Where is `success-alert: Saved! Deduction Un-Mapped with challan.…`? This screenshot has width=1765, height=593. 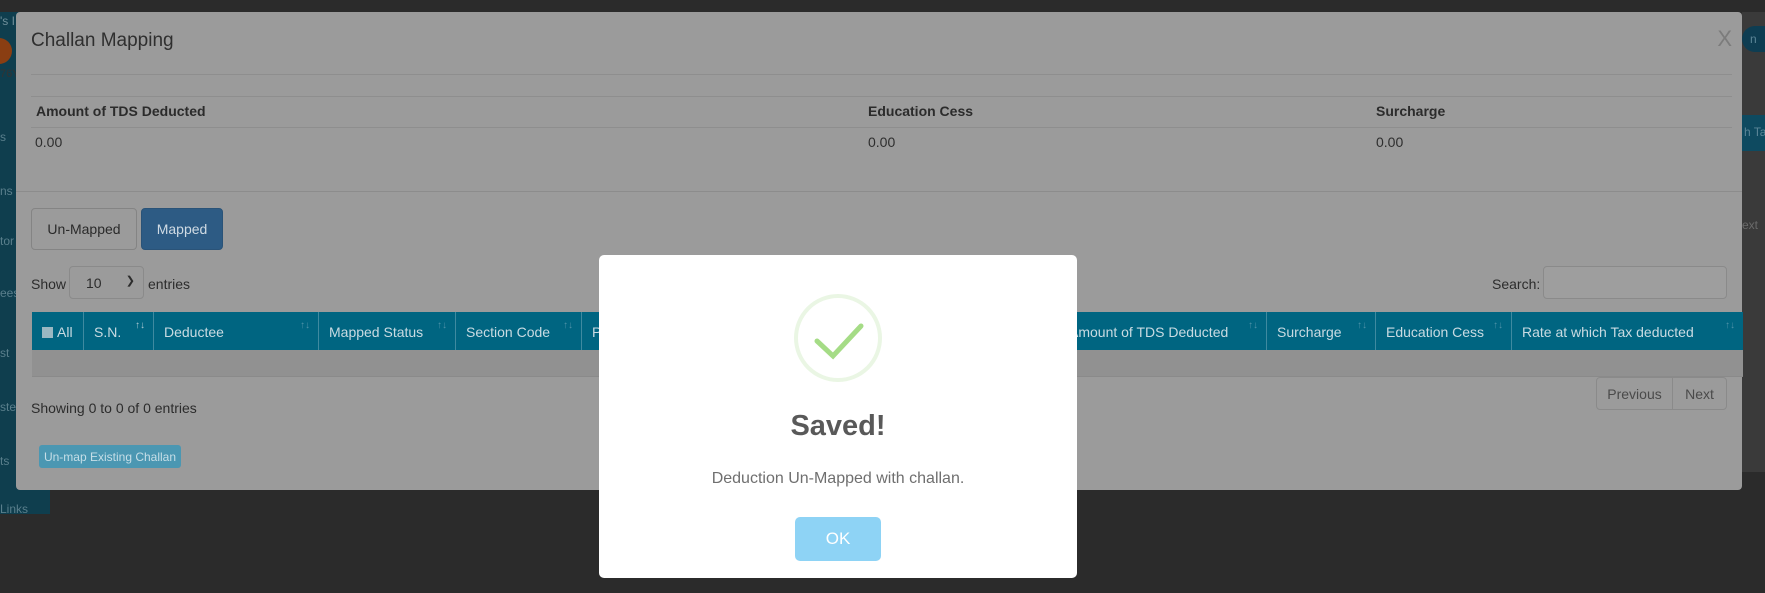
success-alert: Saved! Deduction Un-Mapped with challan.… is located at coordinates (838, 416).